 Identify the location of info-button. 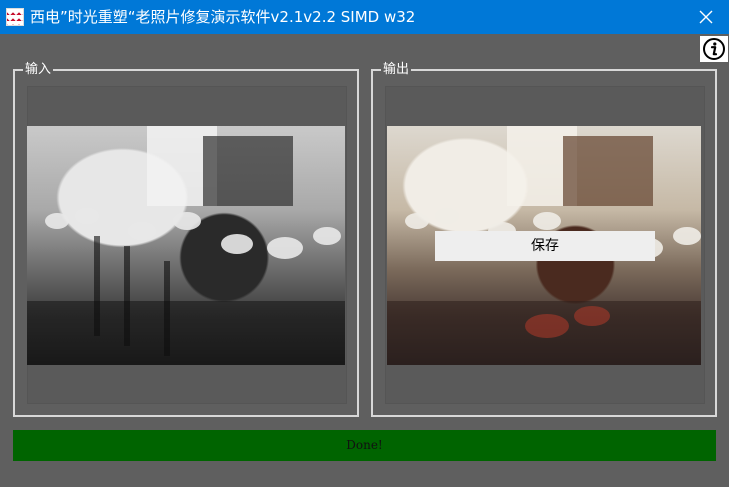
(714, 49).